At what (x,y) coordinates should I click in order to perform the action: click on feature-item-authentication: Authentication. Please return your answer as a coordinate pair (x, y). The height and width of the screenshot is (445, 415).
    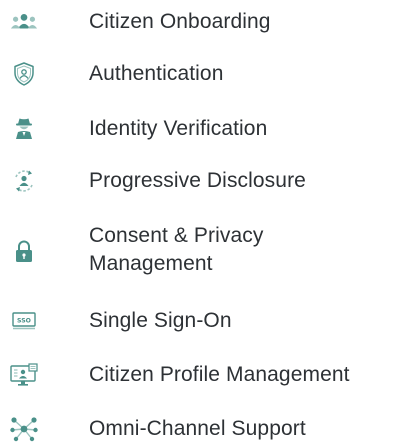
    Looking at the image, I should click on (207, 74).